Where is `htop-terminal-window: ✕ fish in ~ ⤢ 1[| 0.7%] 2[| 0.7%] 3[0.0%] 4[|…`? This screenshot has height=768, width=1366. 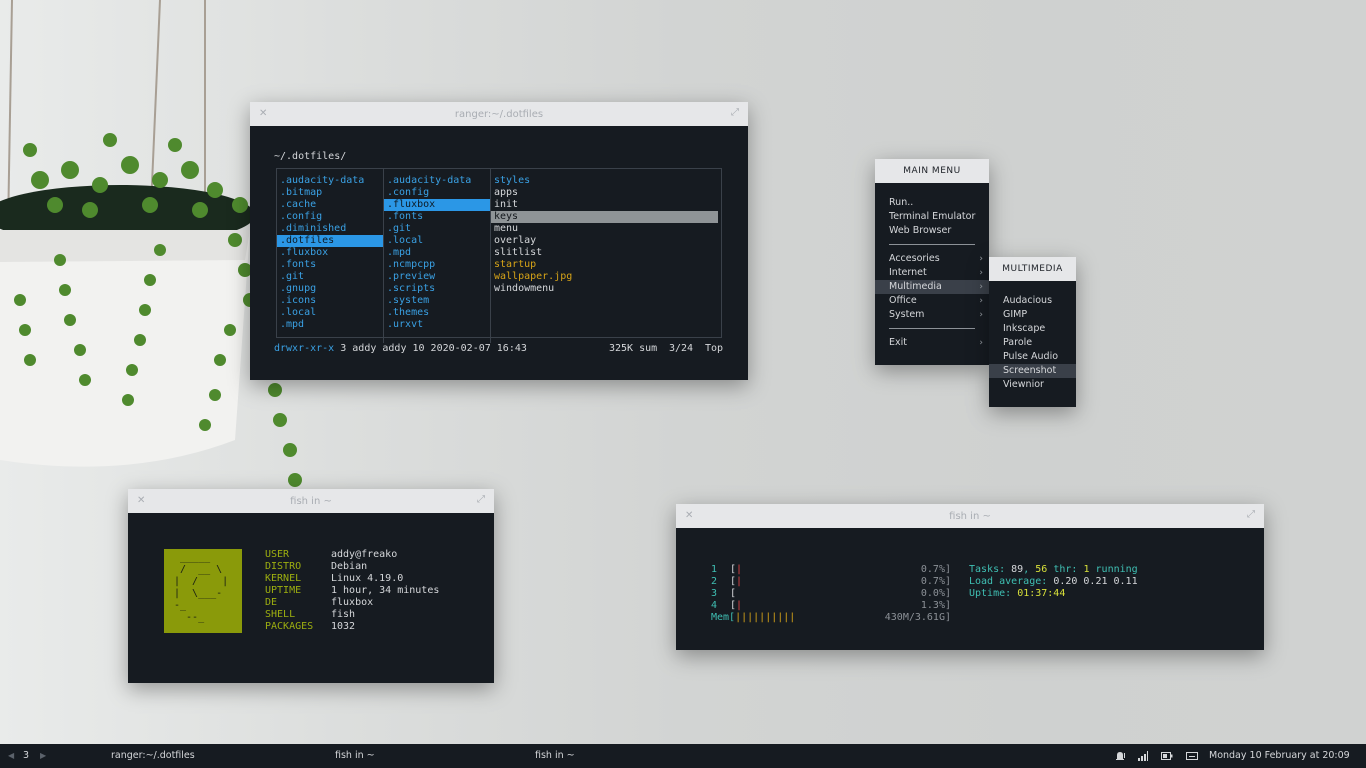
htop-terminal-window: ✕ fish in ~ ⤢ 1[| 0.7%] 2[| 0.7%] 3[0.0%] 4[|… is located at coordinates (970, 577).